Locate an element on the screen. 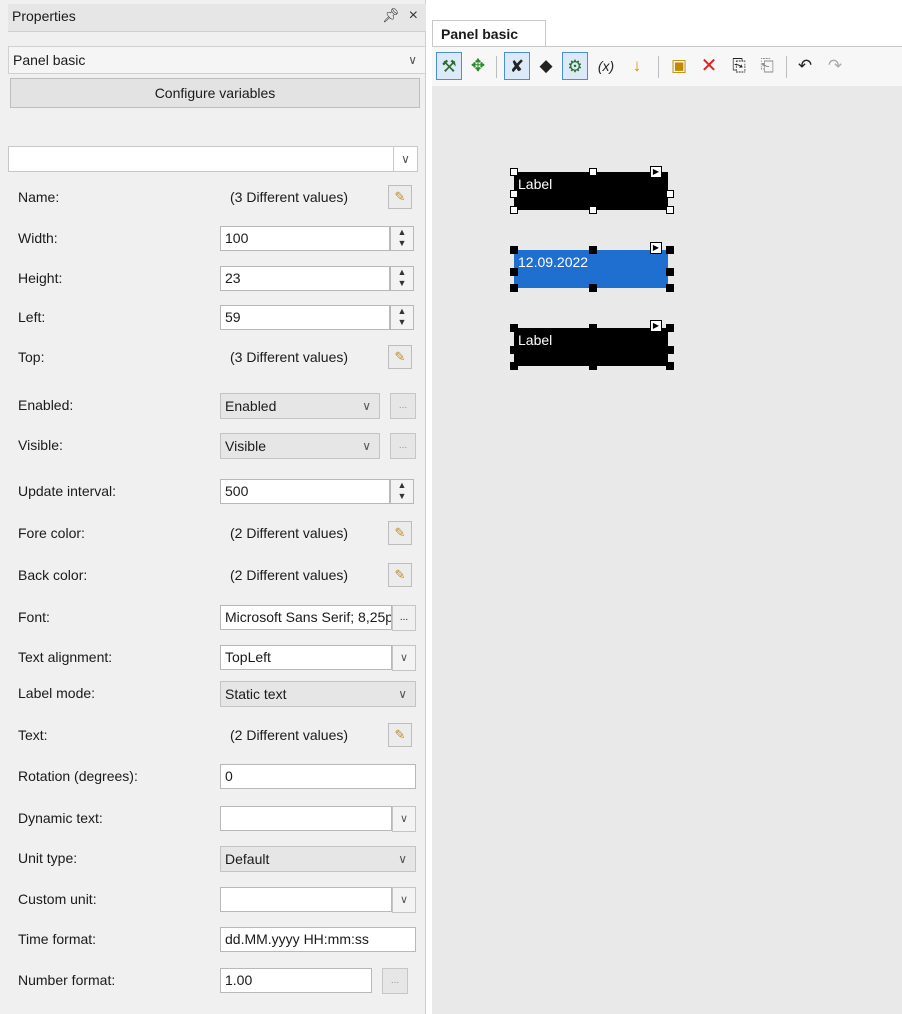 The height and width of the screenshot is (1014, 902). top-value: (3 Different values) is located at coordinates (289, 357).